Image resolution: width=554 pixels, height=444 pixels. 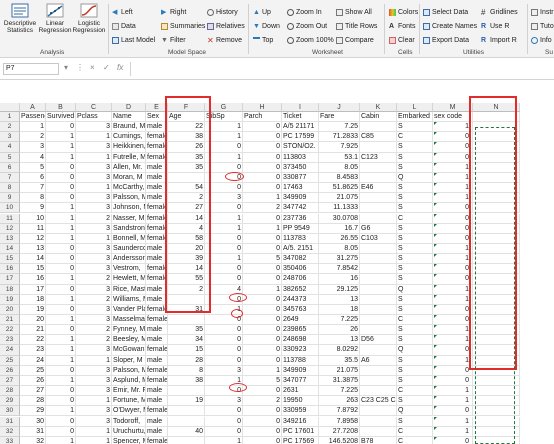 What do you see at coordinates (10, 340) in the screenshot?
I see `row-header: 23` at bounding box center [10, 340].